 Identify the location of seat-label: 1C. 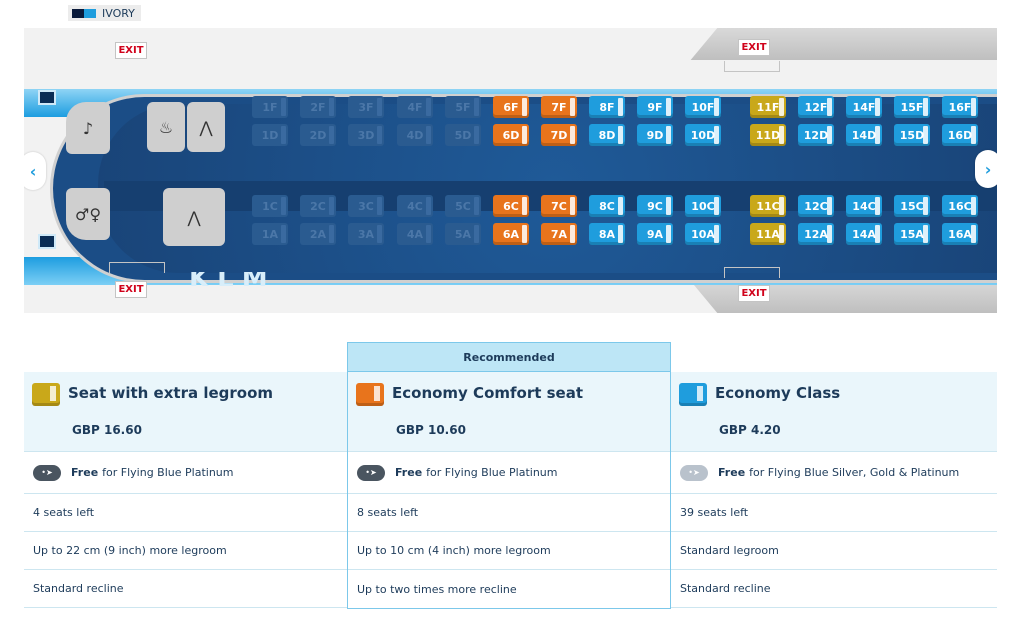
(270, 206).